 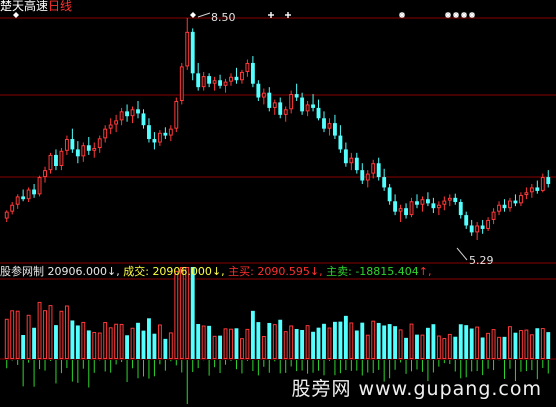 I want to click on watermark: 股旁网 www.gupang.com, so click(x=416, y=389).